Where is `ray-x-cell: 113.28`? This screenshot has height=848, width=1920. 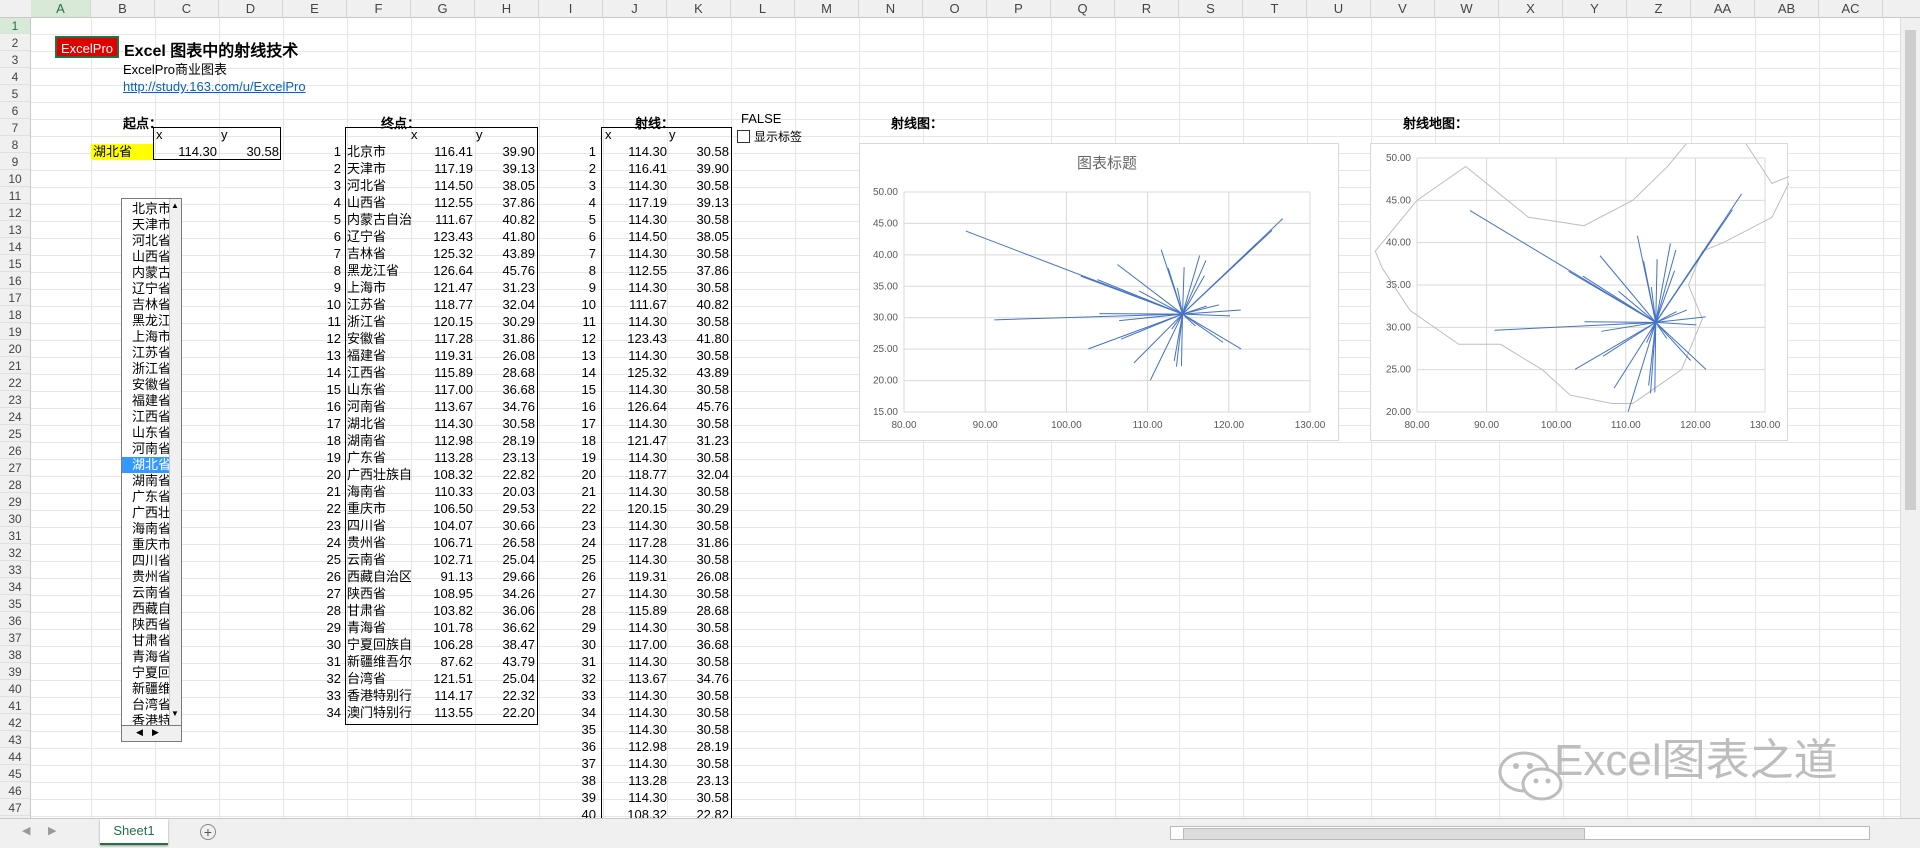 ray-x-cell: 113.28 is located at coordinates (635, 781).